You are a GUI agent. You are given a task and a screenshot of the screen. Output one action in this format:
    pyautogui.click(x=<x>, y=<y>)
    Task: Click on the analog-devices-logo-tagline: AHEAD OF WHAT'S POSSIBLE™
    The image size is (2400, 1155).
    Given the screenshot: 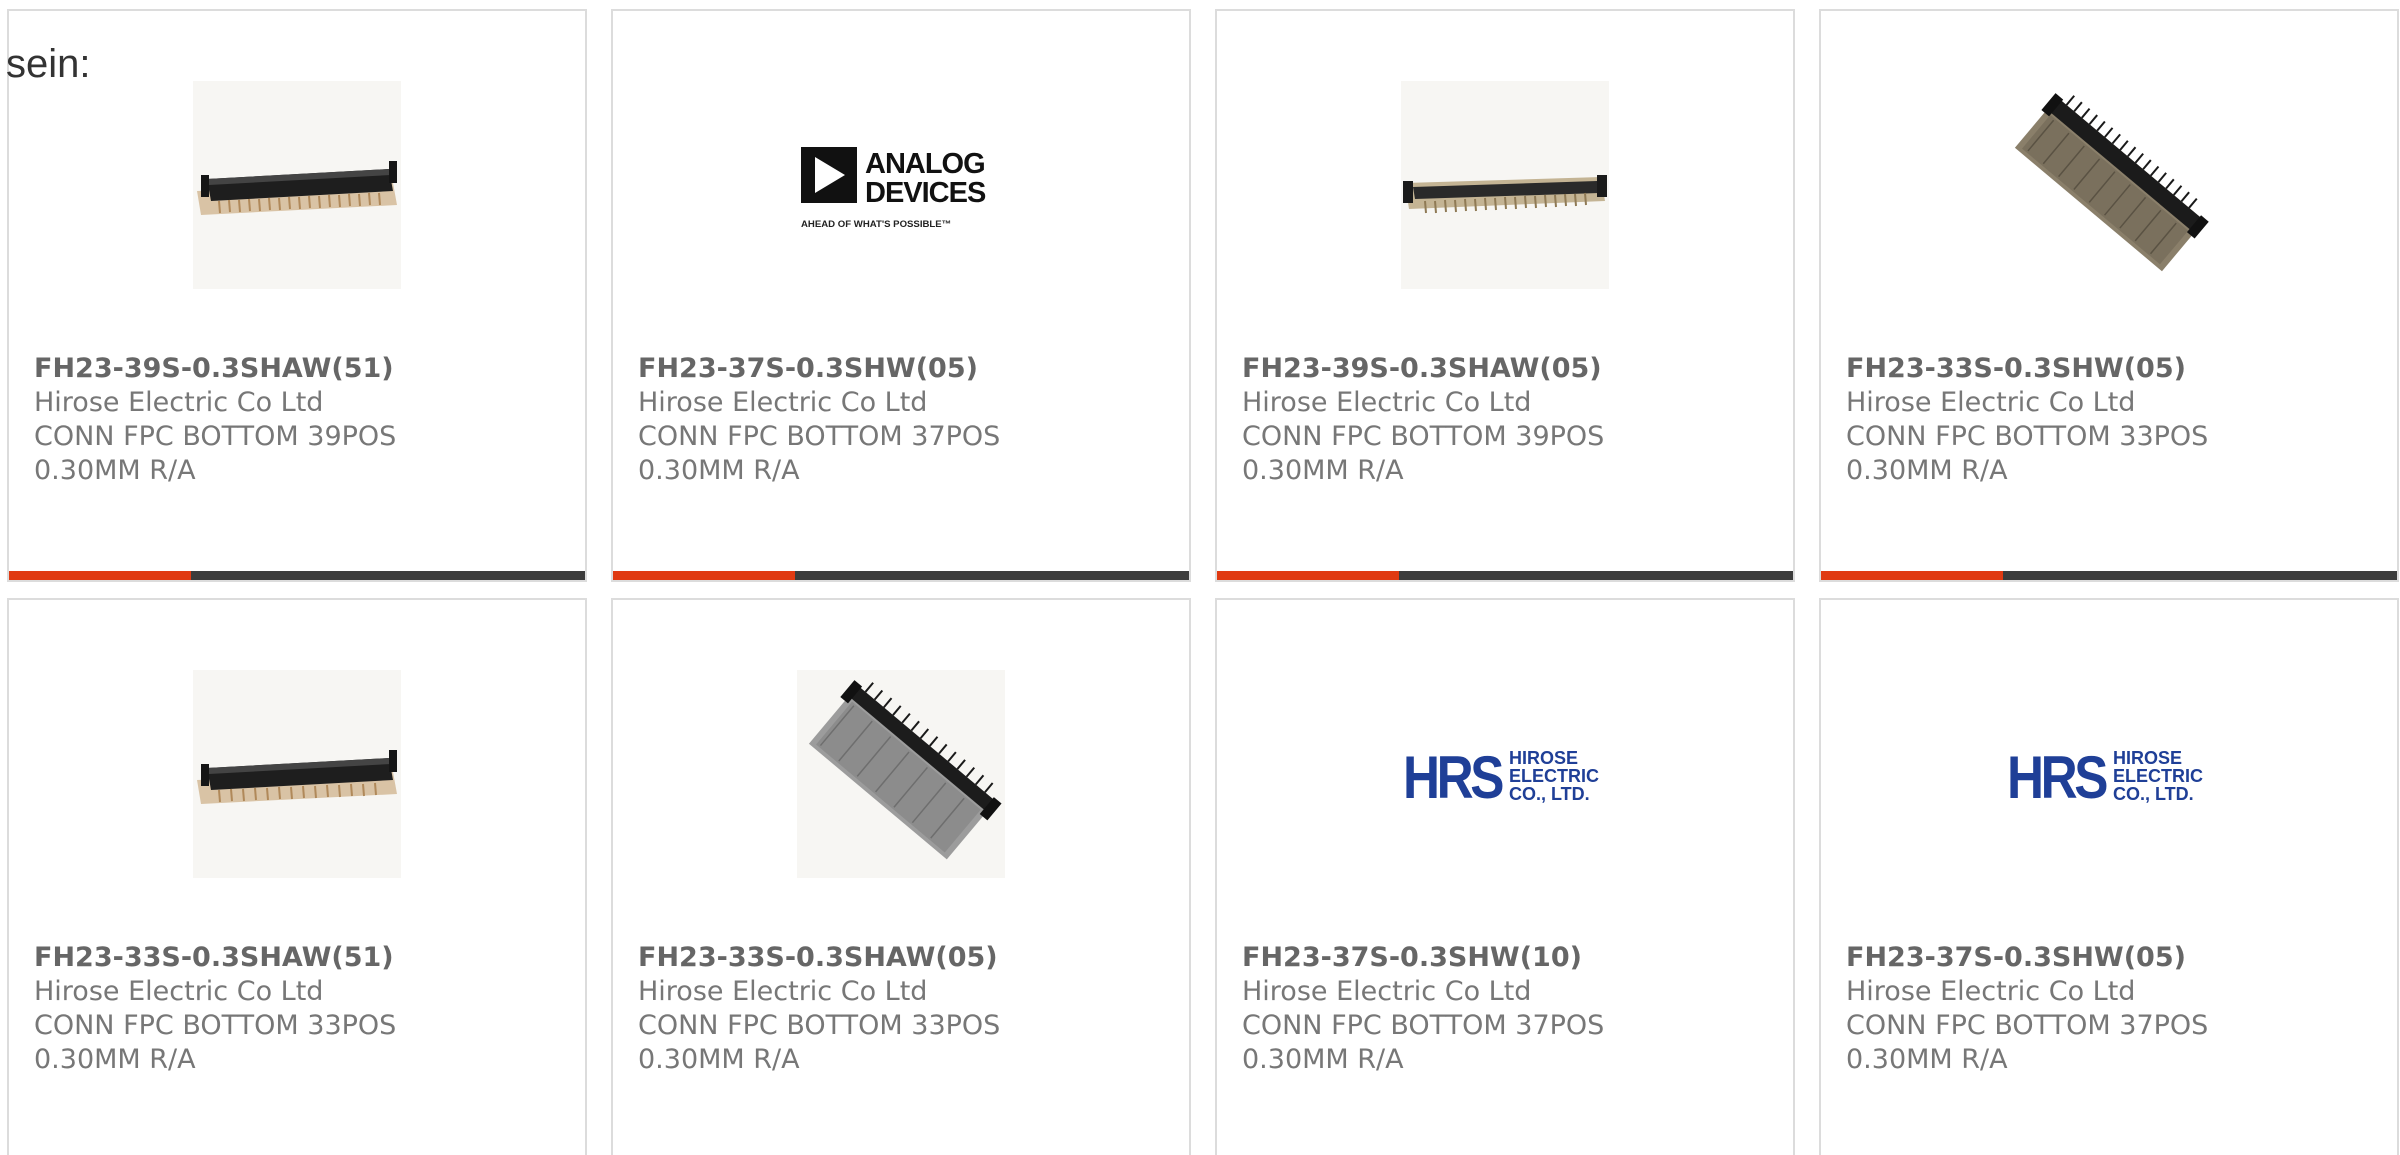 What is the action you would take?
    pyautogui.click(x=876, y=224)
    